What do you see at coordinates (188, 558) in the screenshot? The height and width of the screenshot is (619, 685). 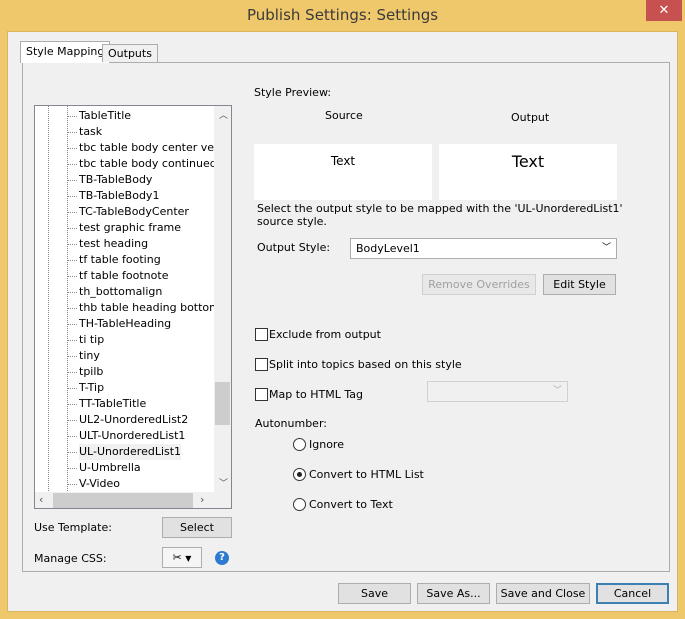 I see `chevron-down-icon: ▼` at bounding box center [188, 558].